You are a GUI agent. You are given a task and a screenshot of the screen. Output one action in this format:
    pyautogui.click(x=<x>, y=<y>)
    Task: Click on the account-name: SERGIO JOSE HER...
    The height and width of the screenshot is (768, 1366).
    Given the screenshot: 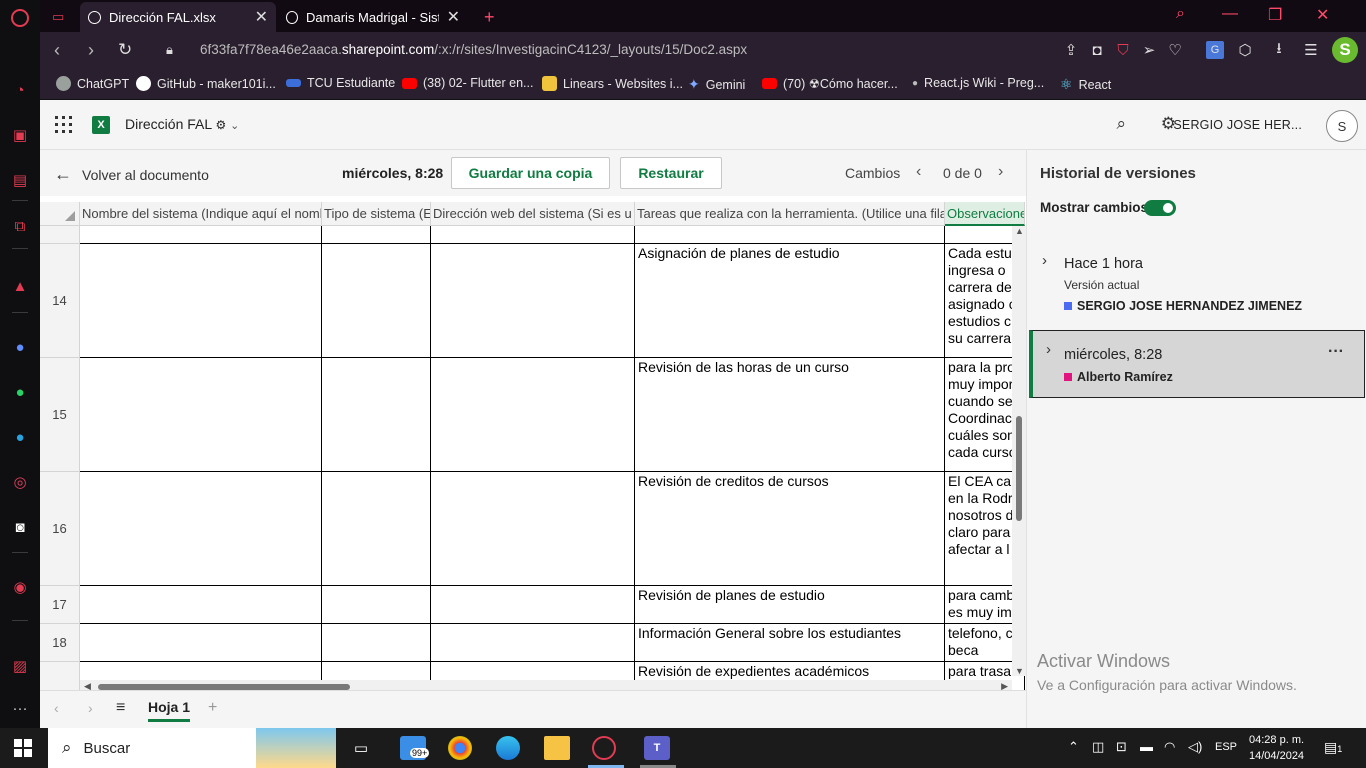 What is the action you would take?
    pyautogui.click(x=1237, y=125)
    